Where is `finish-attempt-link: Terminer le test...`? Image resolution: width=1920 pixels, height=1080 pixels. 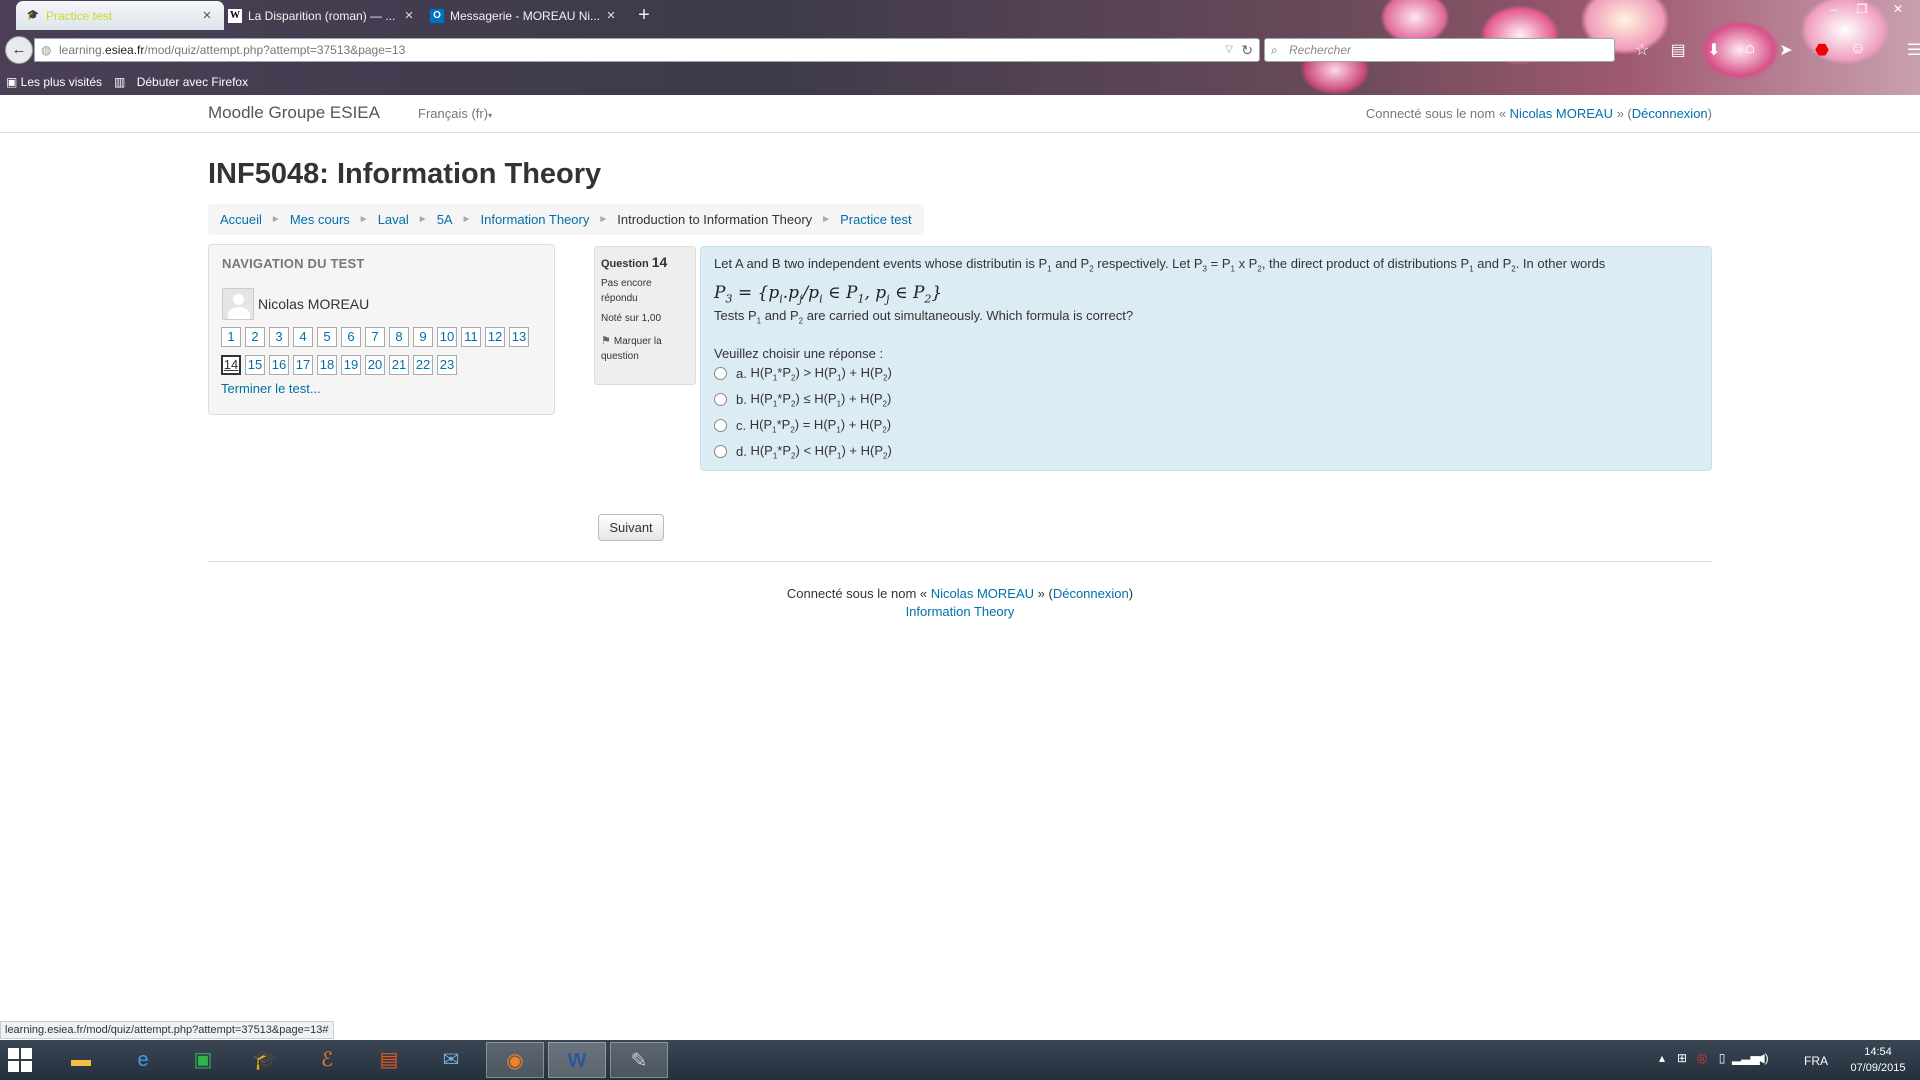
finish-attempt-link: Terminer le test... is located at coordinates (271, 388).